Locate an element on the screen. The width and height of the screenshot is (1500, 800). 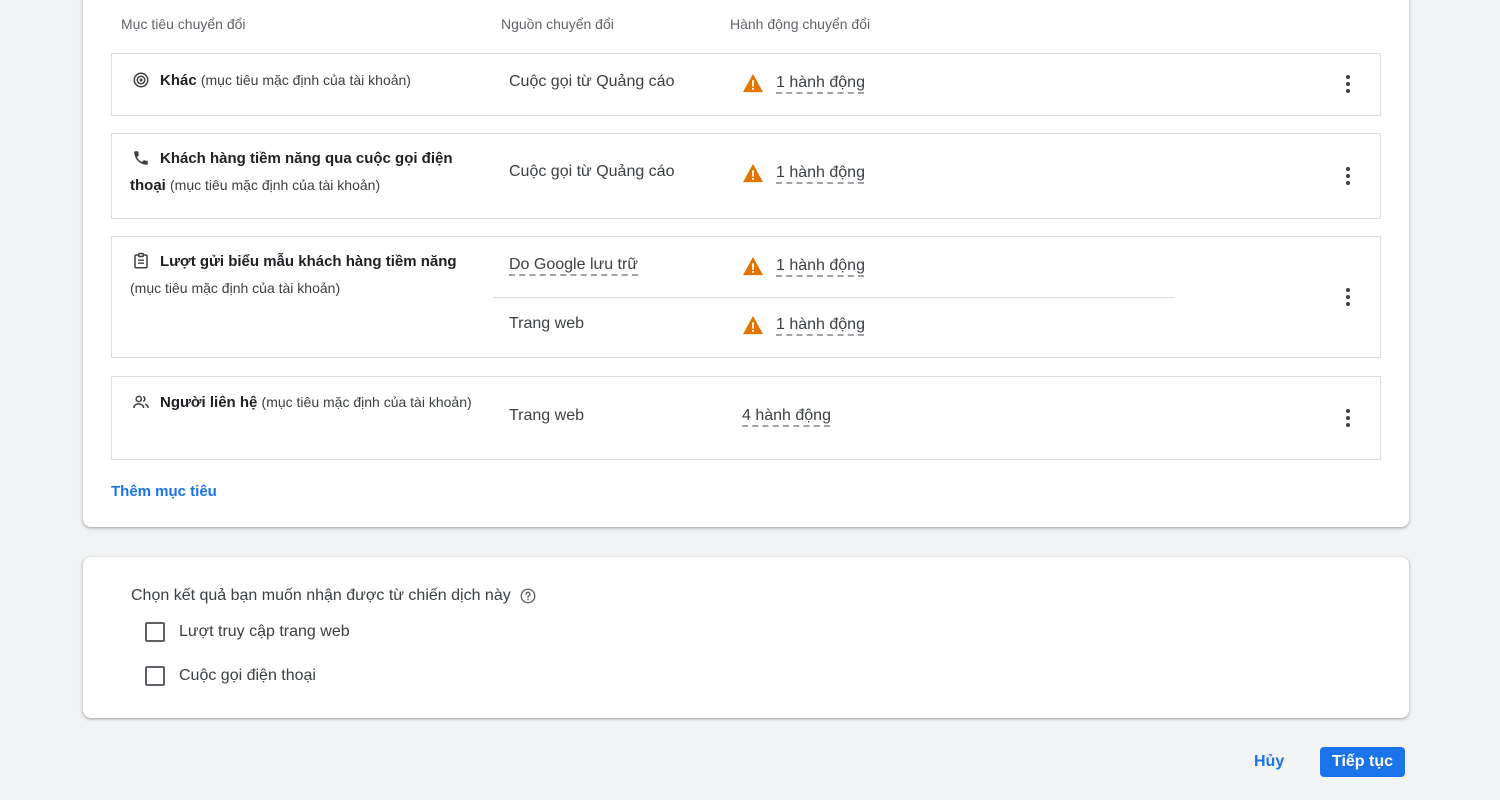
header-goal: Mục tiêu chuyển đổi is located at coordinates (183, 24).